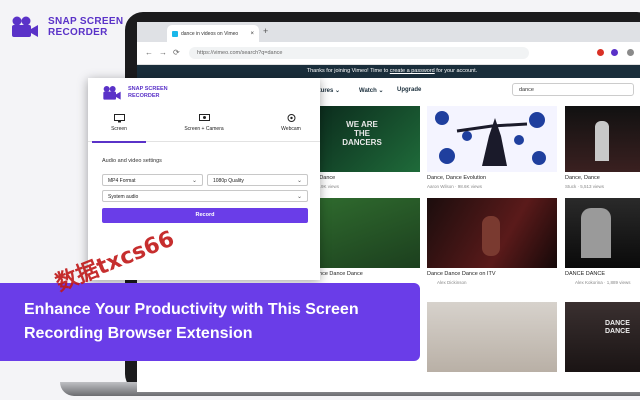 The height and width of the screenshot is (400, 640). What do you see at coordinates (204, 118) in the screenshot?
I see `screen-camera-icon` at bounding box center [204, 118].